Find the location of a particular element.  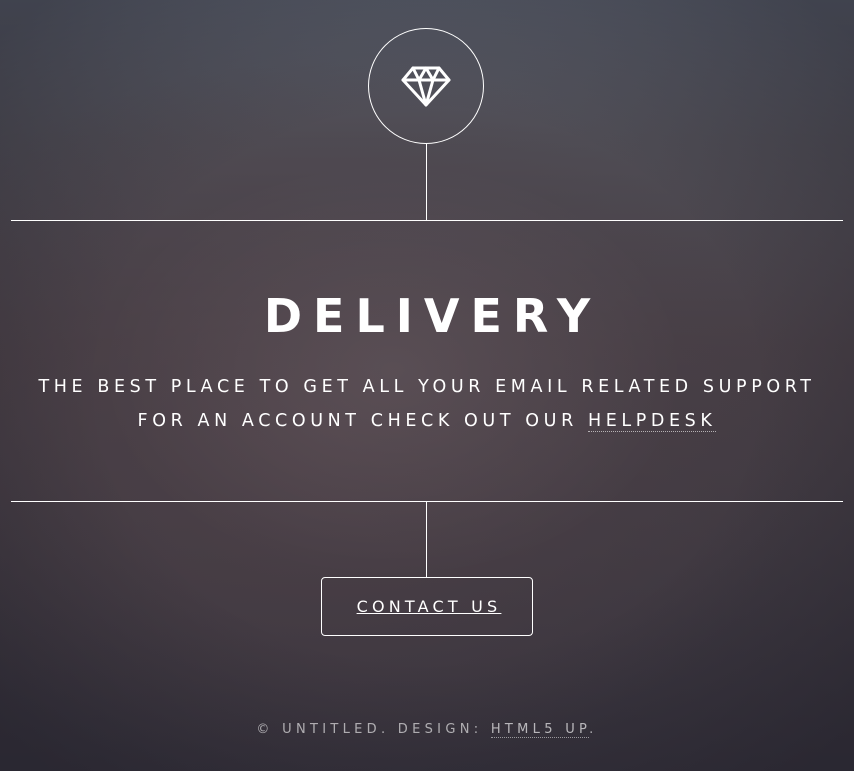

footer: © UNTITLED. DESIGN: HTML5 UP. is located at coordinates (427, 730).